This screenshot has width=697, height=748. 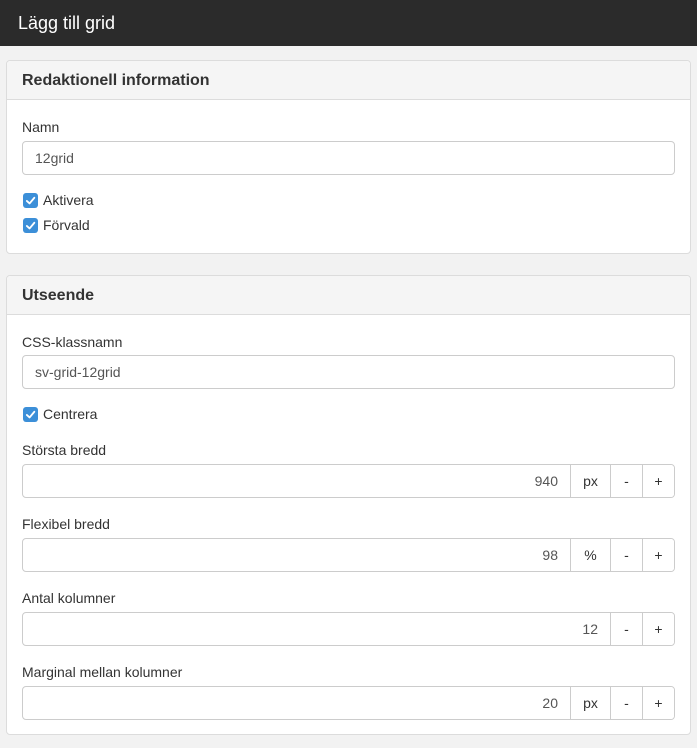 I want to click on gutter-label: Marginal mellan kolumner, so click(x=102, y=672).